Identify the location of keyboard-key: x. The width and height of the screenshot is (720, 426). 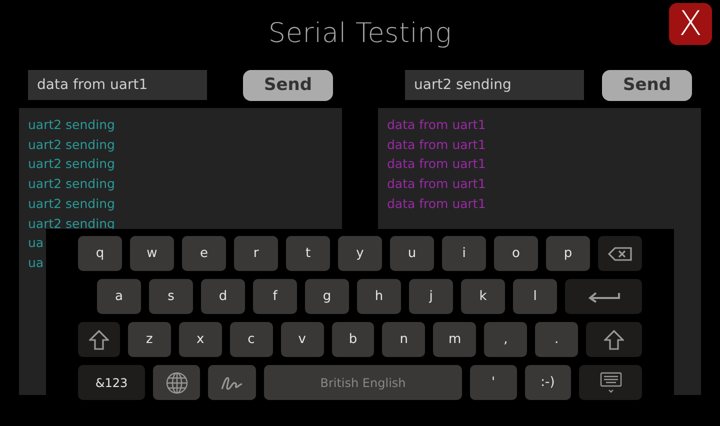
(200, 339).